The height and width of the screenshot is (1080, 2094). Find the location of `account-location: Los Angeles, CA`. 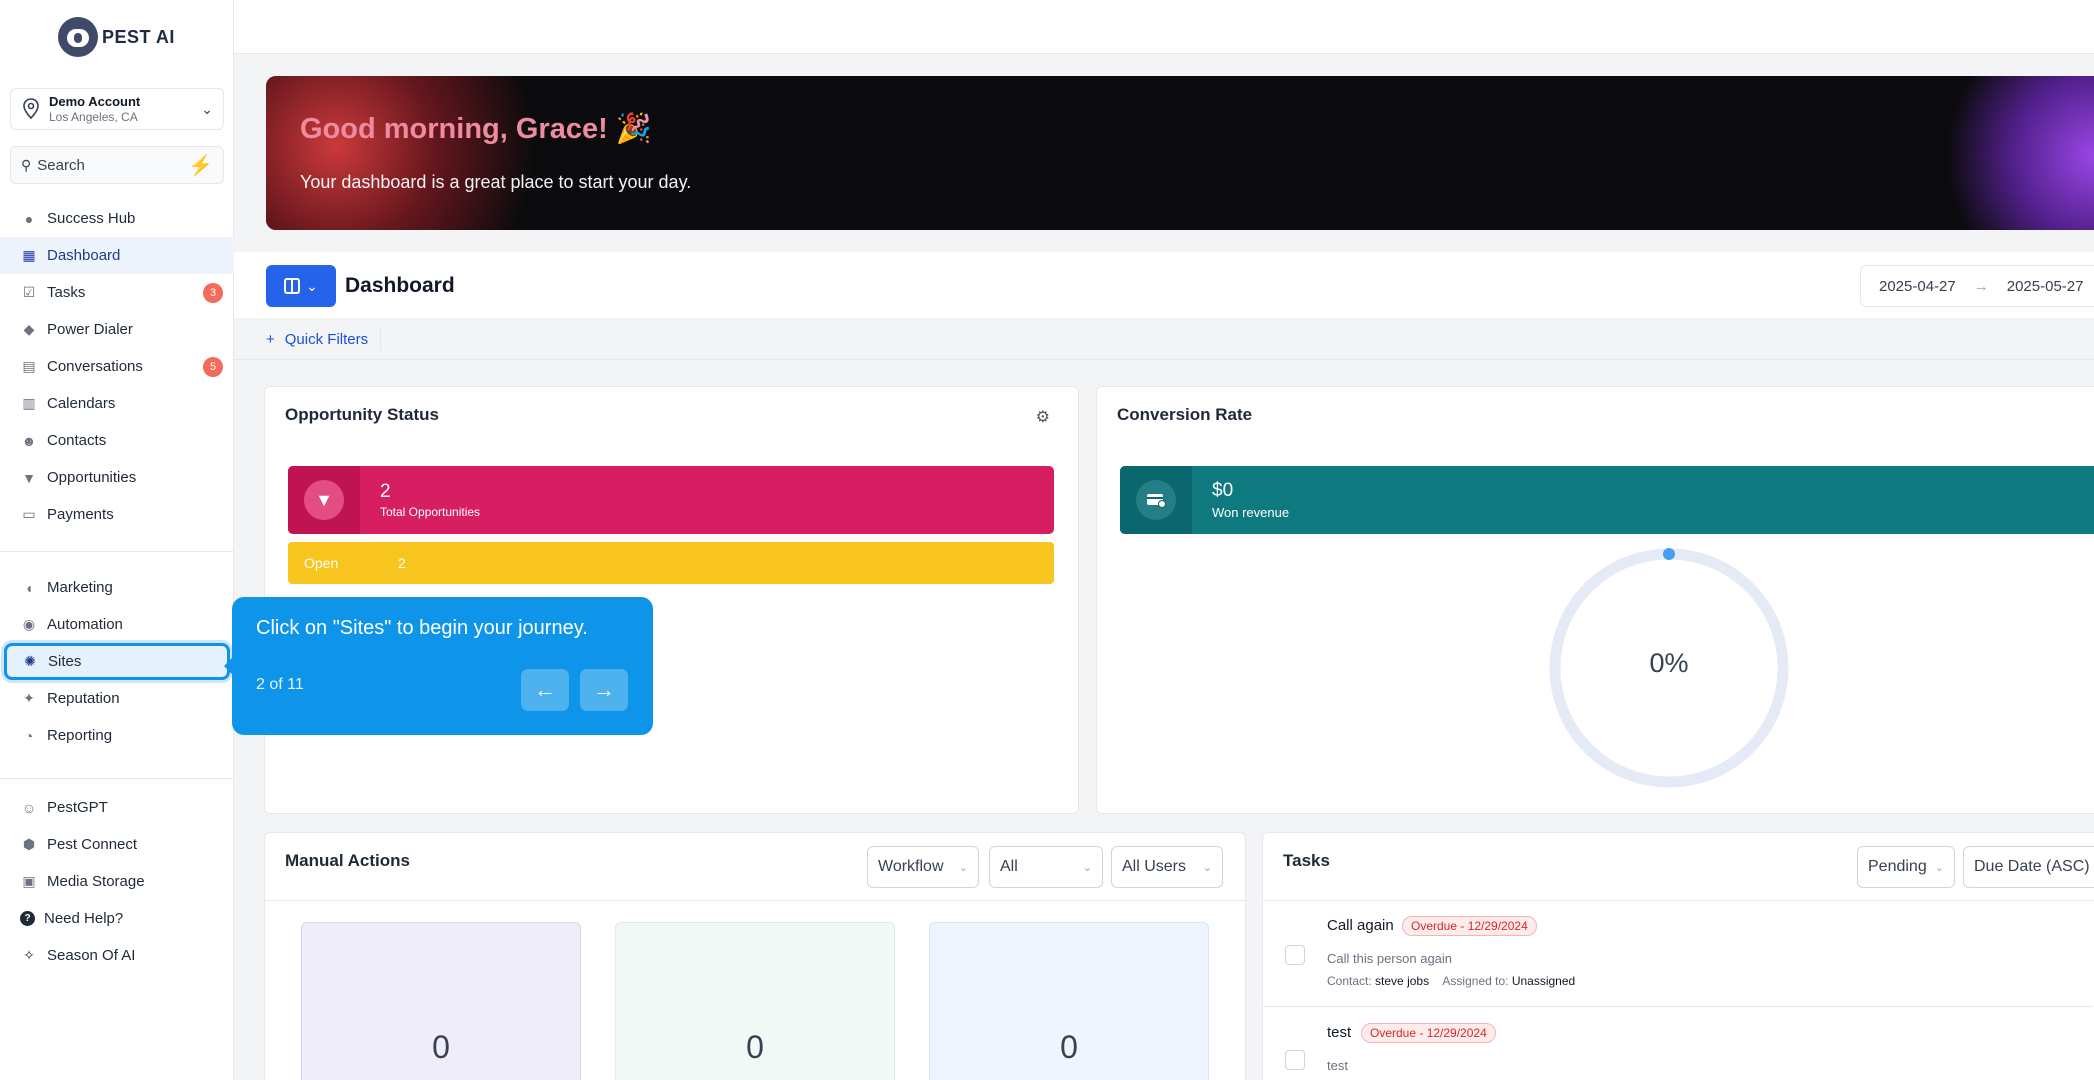

account-location: Los Angeles, CA is located at coordinates (93, 116).